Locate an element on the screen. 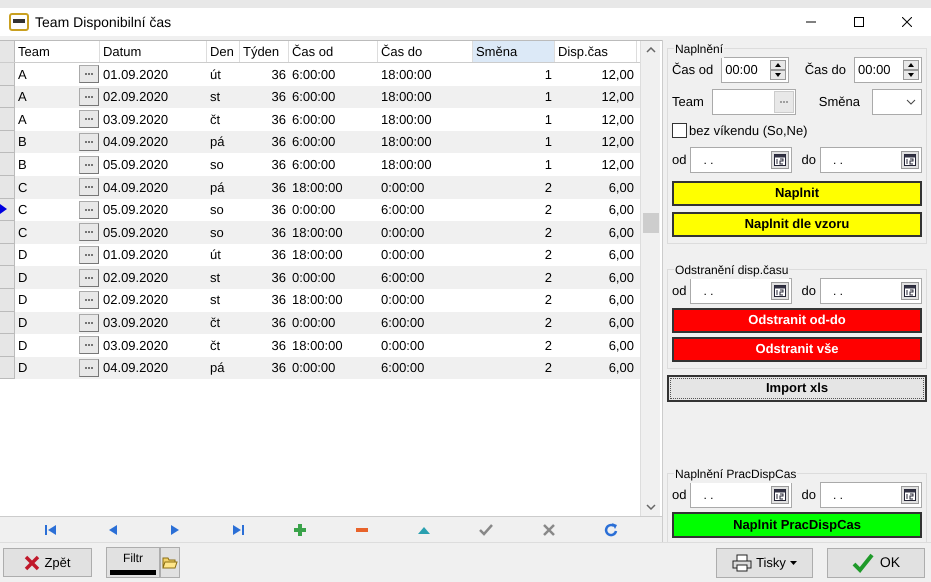  column-header: Team is located at coordinates (57, 51).